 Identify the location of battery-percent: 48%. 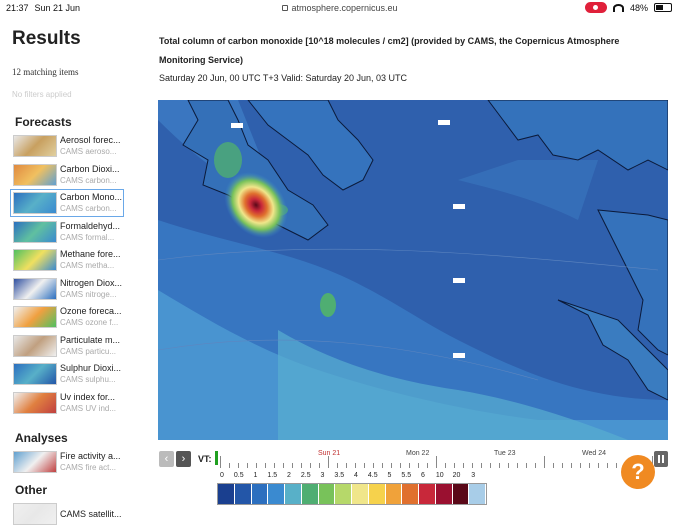
(638, 7).